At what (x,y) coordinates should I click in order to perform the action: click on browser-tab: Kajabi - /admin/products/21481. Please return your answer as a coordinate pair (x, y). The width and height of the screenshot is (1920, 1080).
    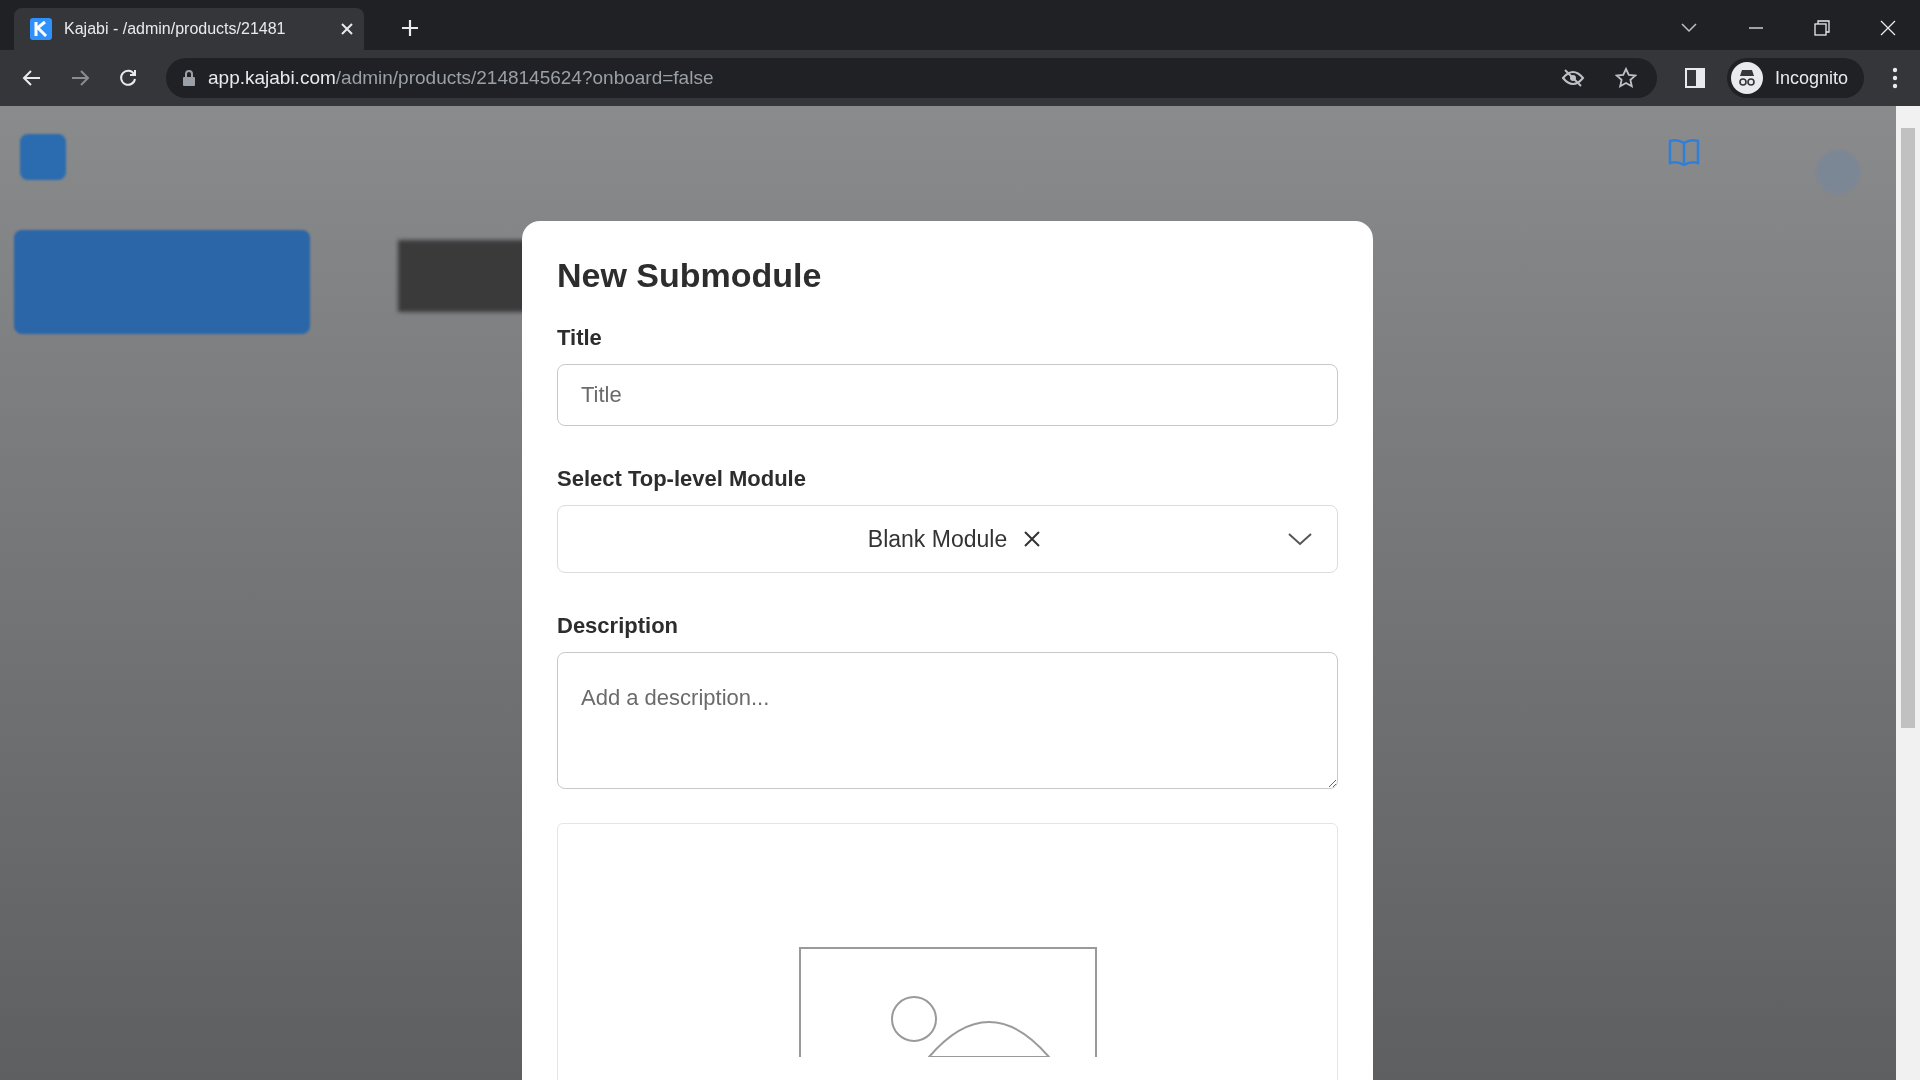
    Looking at the image, I should click on (189, 29).